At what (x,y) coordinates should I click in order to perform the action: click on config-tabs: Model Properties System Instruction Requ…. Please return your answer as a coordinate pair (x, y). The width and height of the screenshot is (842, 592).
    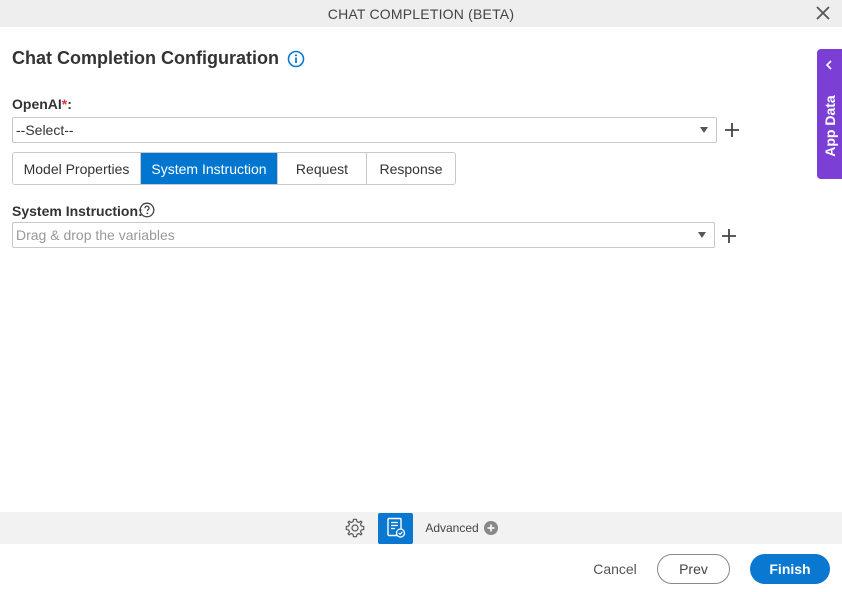
    Looking at the image, I should click on (234, 168).